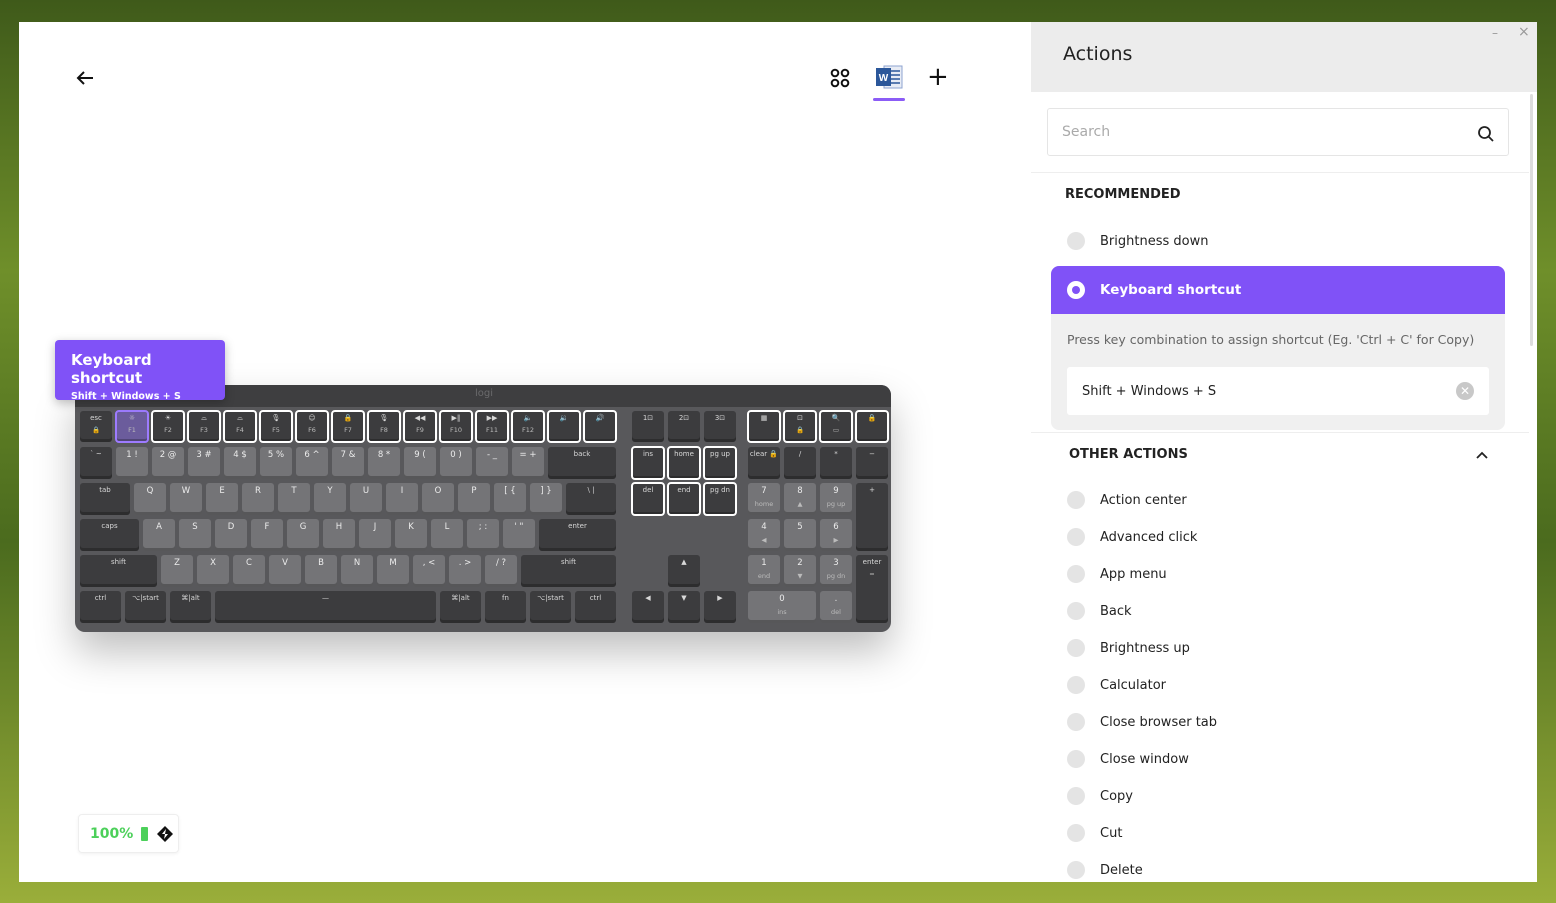 This screenshot has width=1556, height=903. Describe the element at coordinates (492, 463) in the screenshot. I see `key: - _` at that location.